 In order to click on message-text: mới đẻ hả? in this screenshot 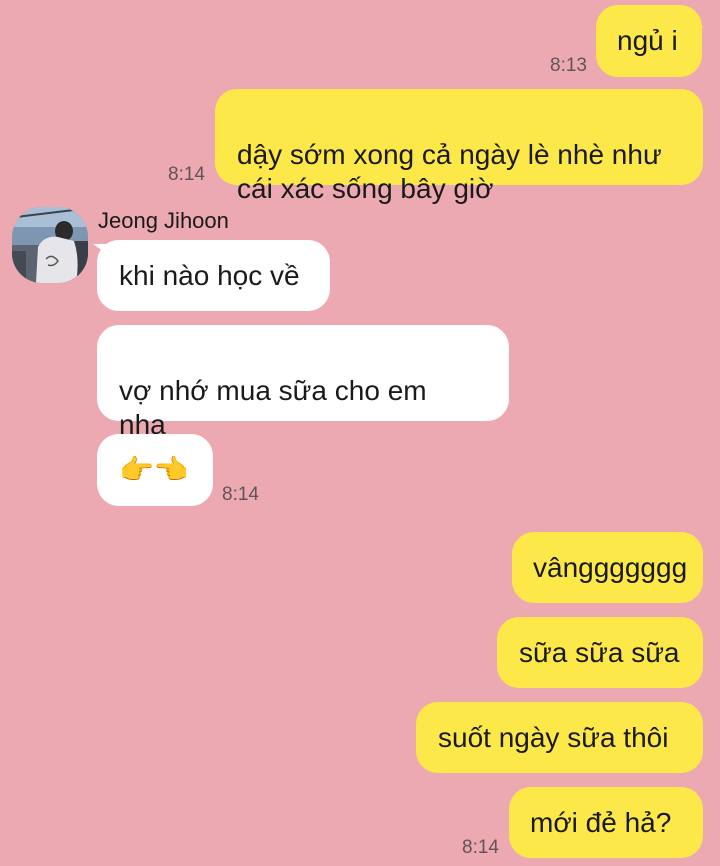, I will do `click(601, 822)`.